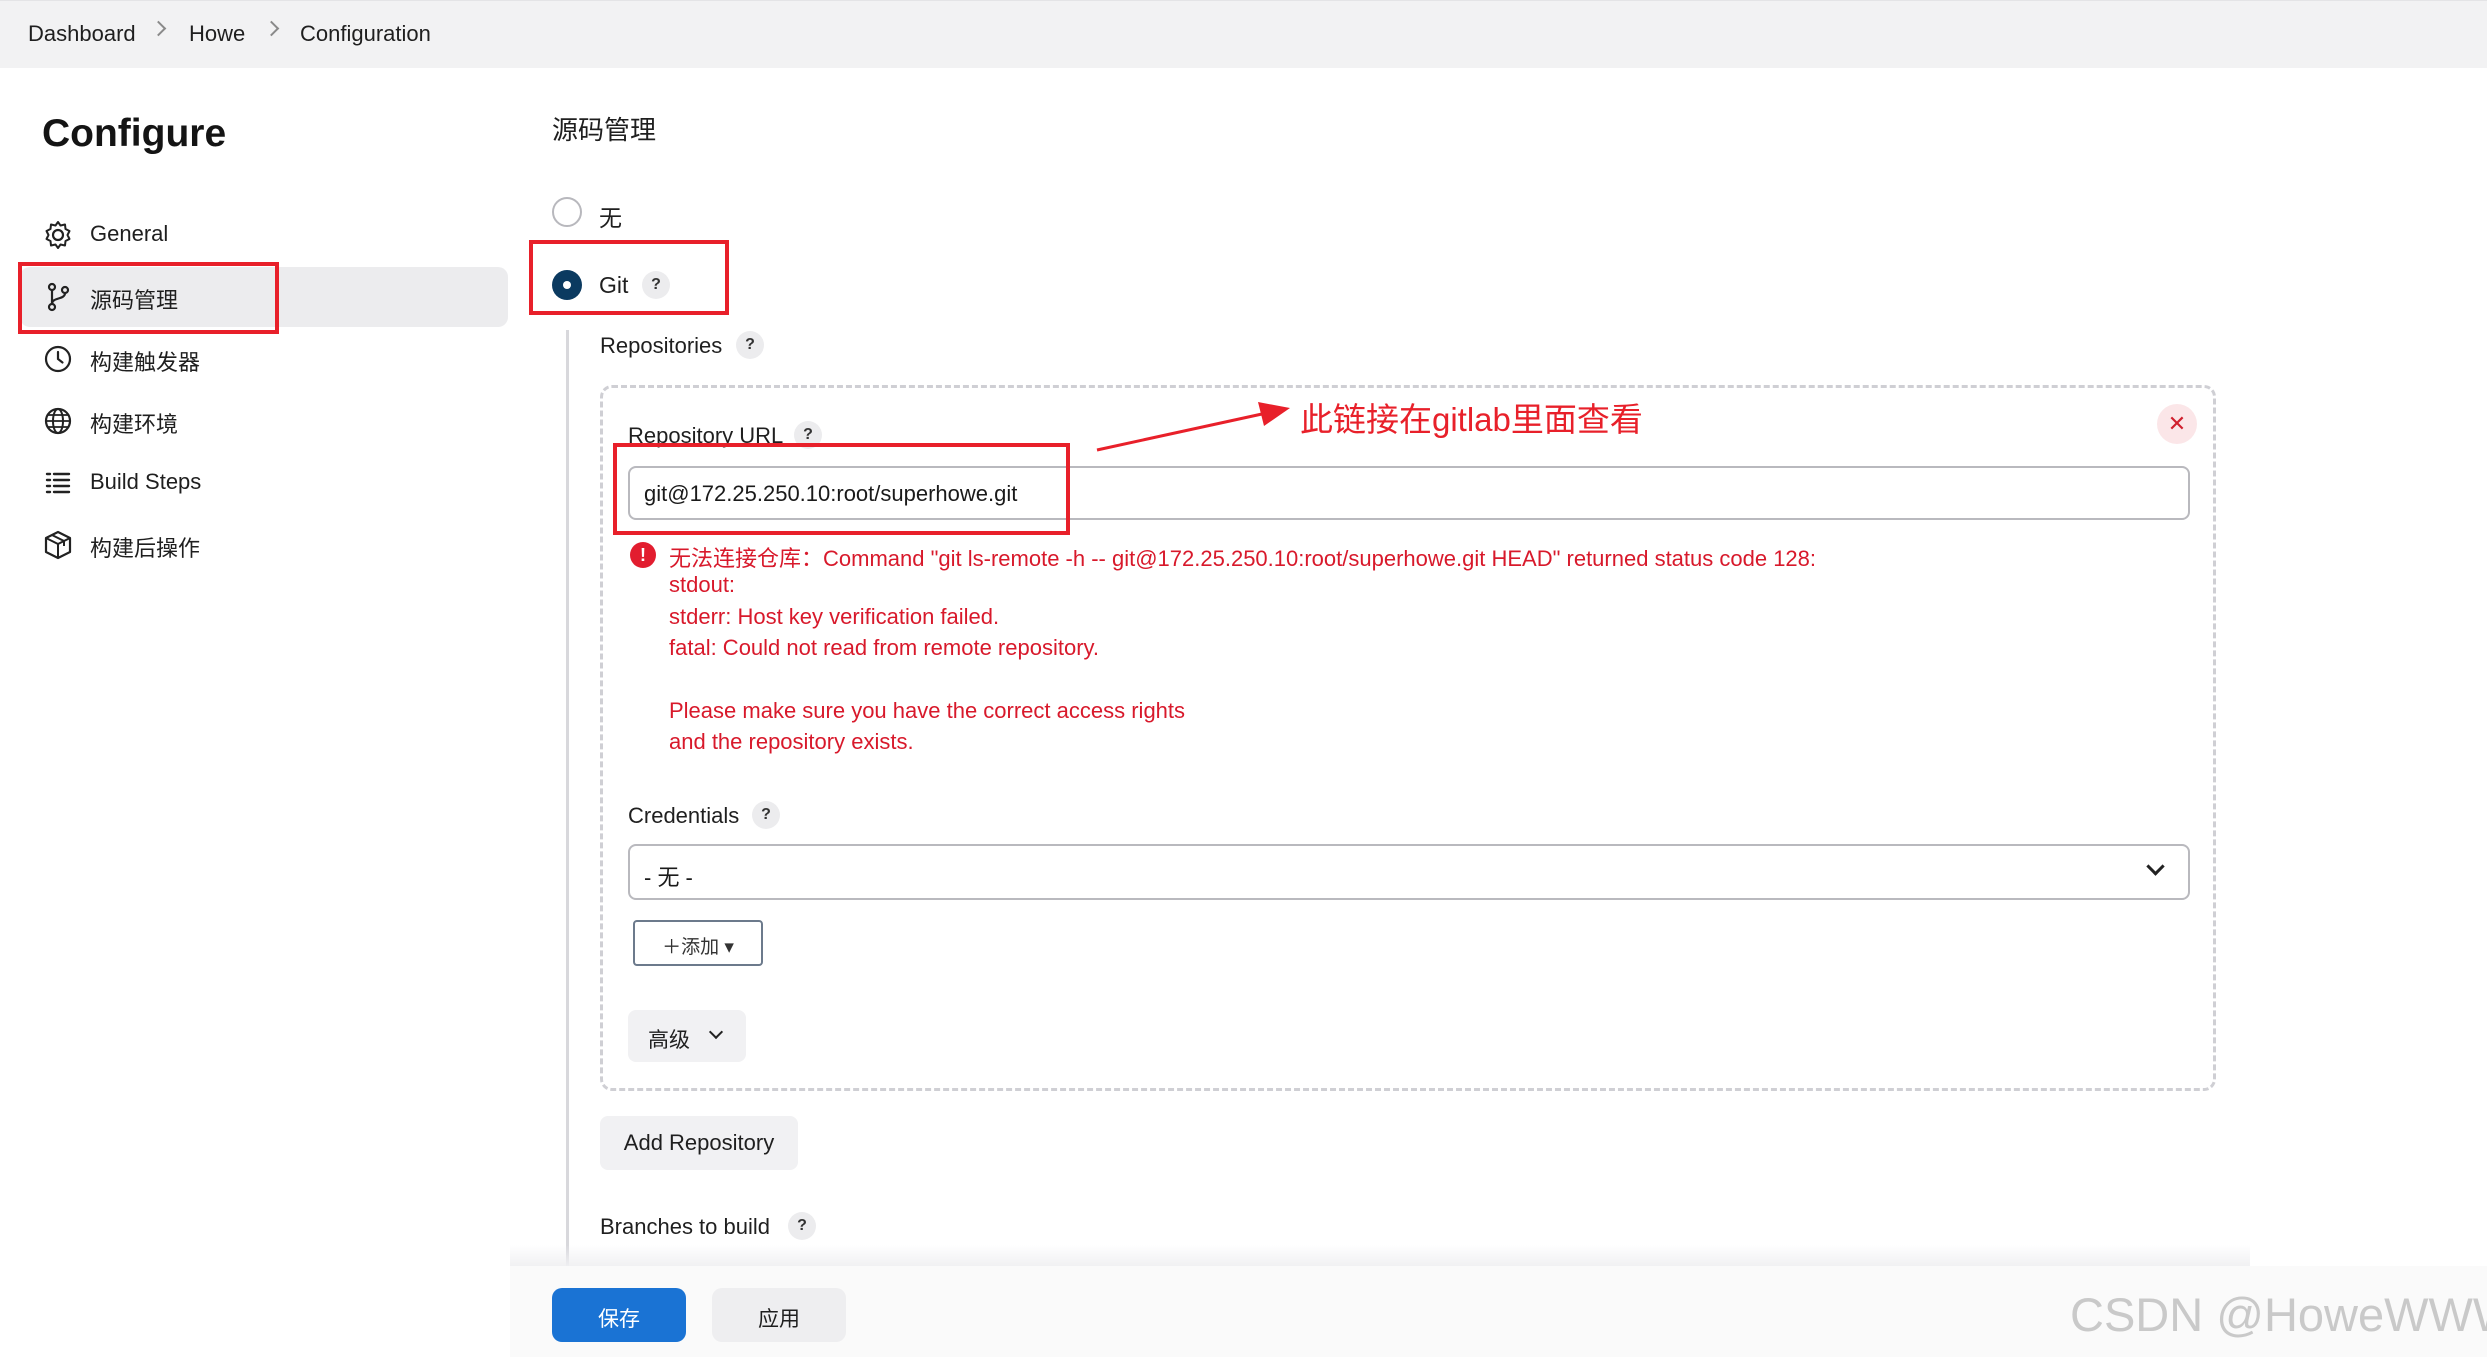 The height and width of the screenshot is (1357, 2487). I want to click on apply-button: 应用, so click(779, 1315).